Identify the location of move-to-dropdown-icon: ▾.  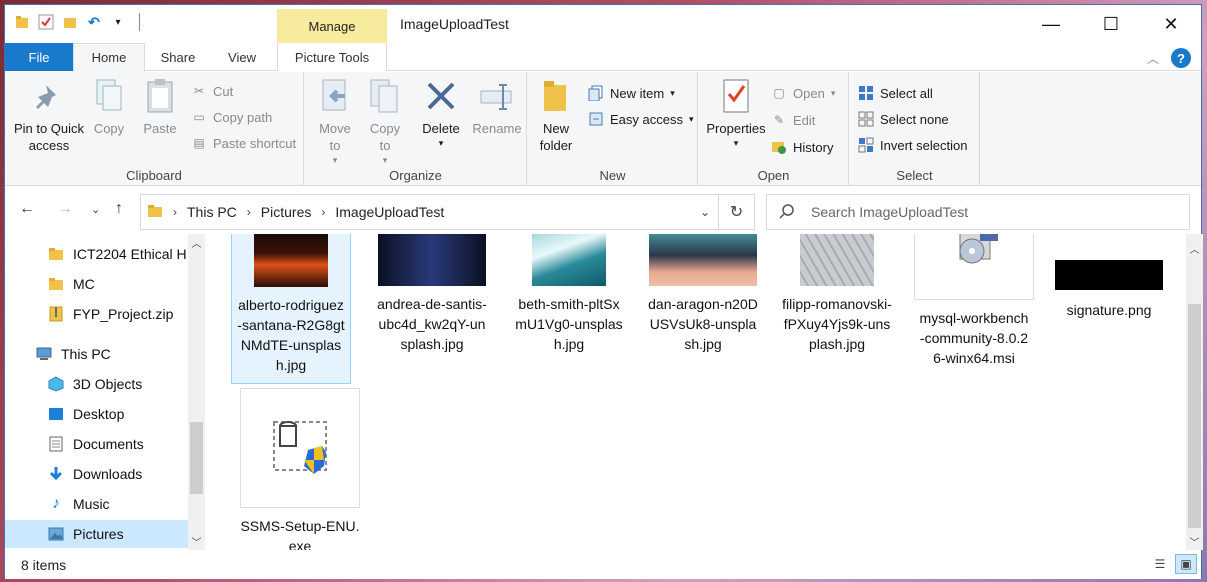
(335, 160).